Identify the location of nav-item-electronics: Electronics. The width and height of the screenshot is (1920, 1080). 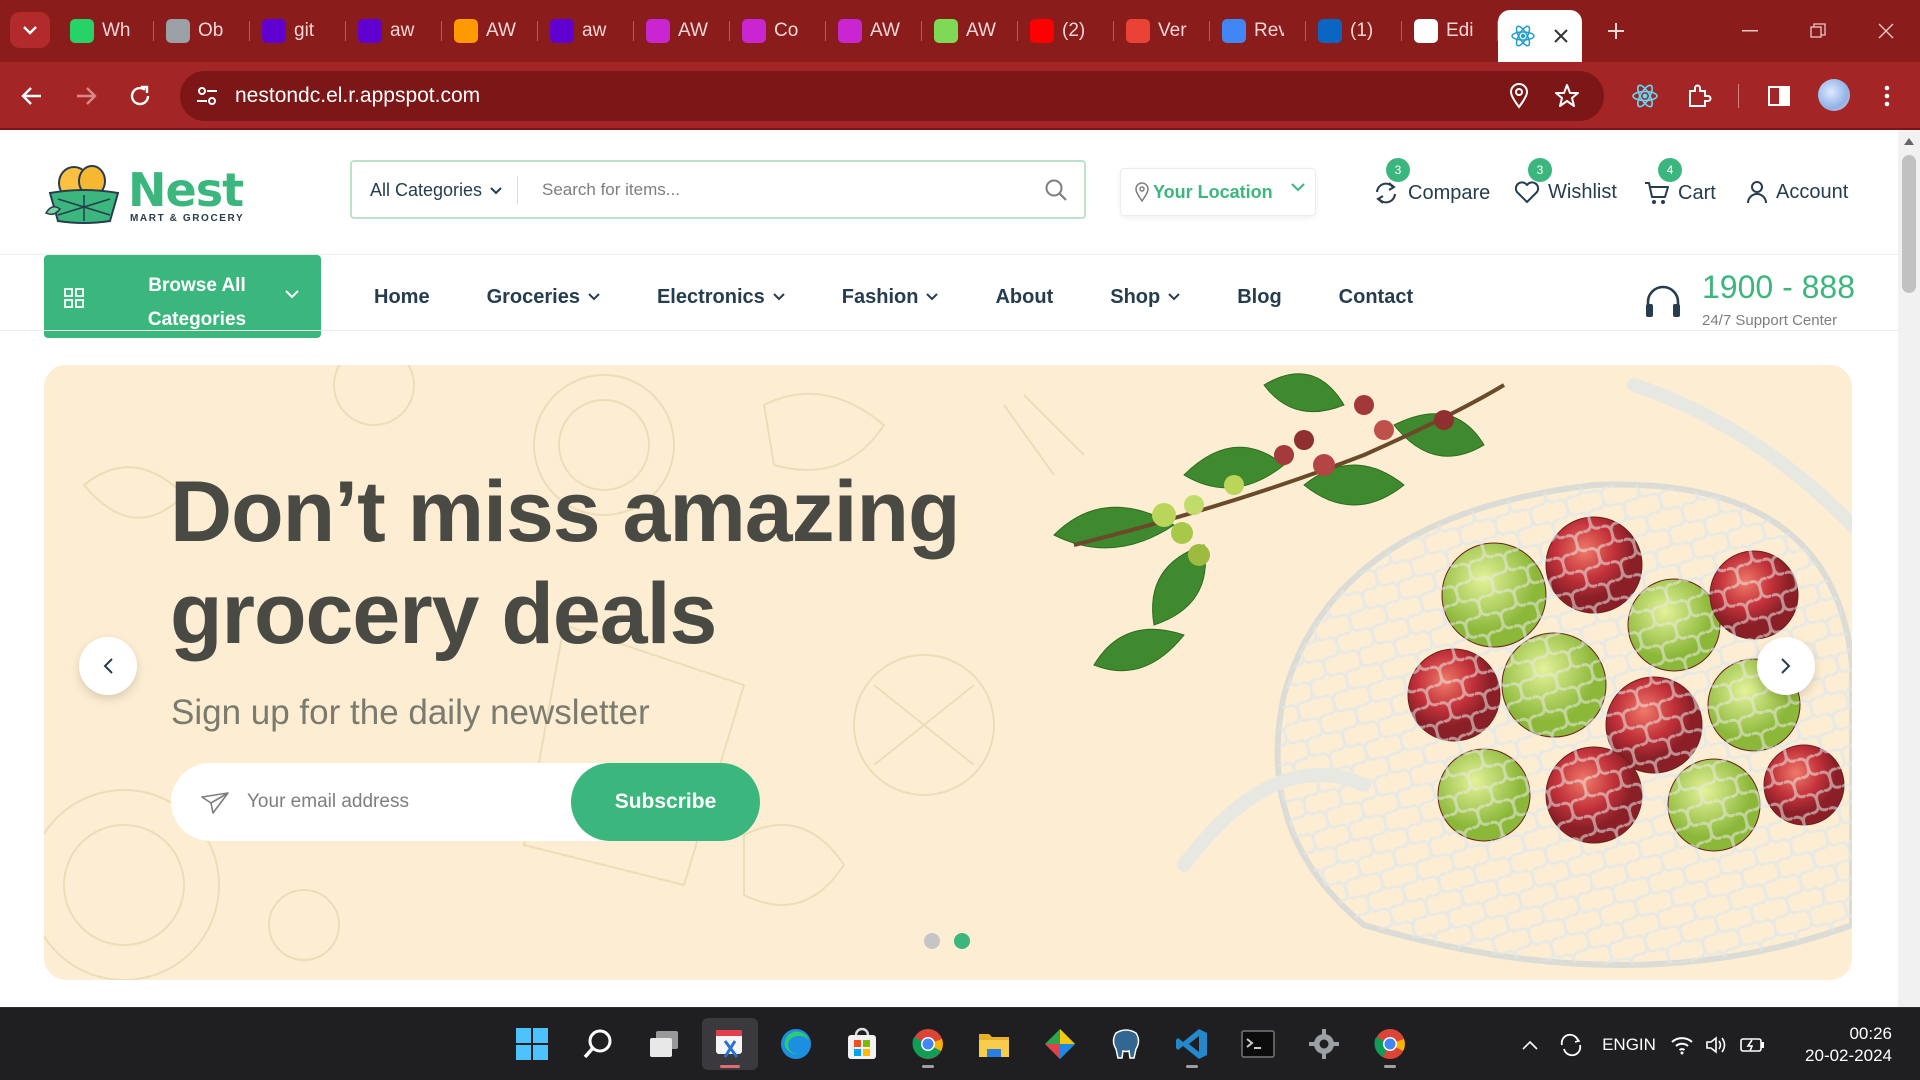
(721, 297).